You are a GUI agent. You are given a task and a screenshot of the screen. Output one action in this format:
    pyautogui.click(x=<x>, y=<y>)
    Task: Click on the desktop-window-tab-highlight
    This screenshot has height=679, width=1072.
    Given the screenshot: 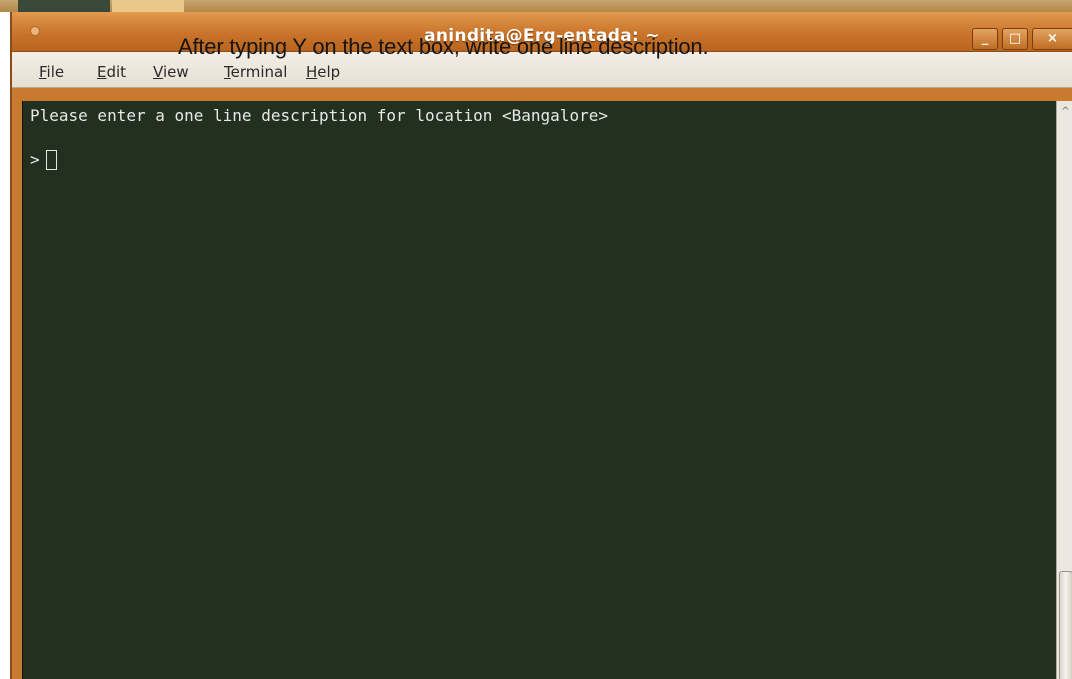 What is the action you would take?
    pyautogui.click(x=148, y=6)
    